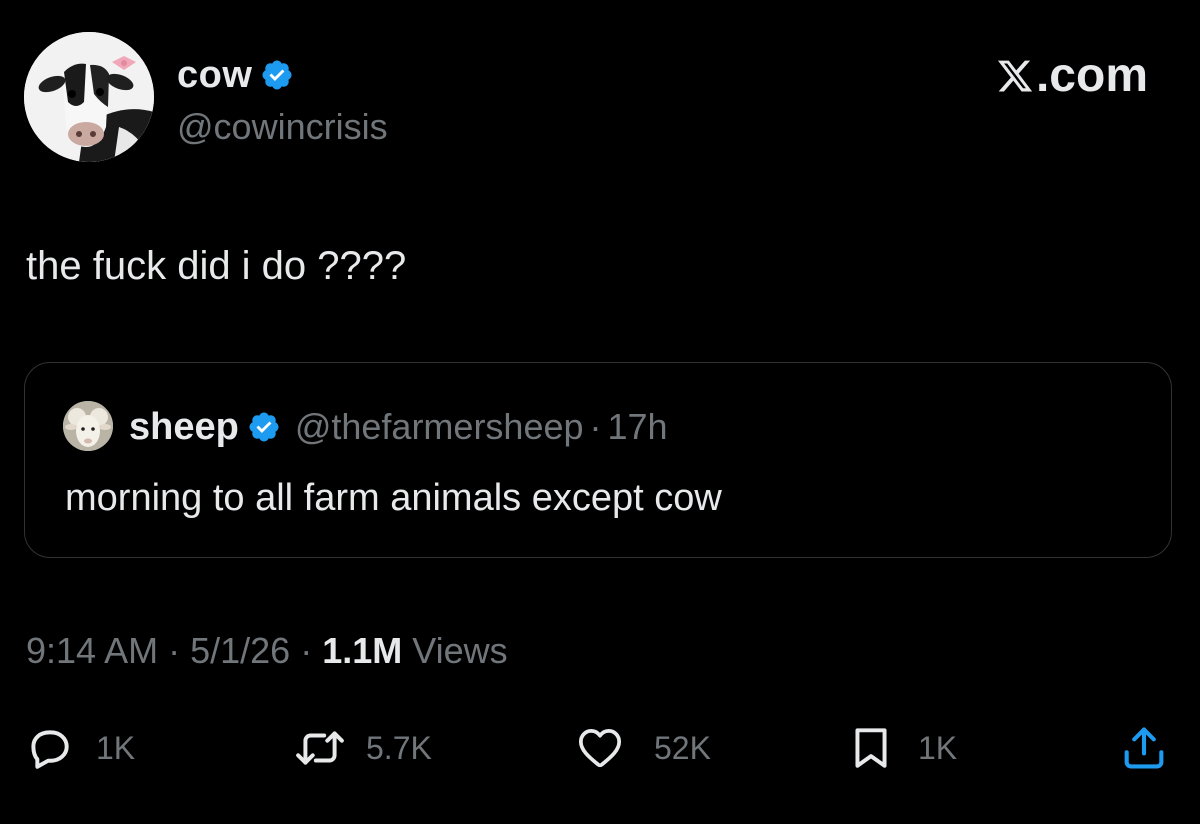 This screenshot has width=1200, height=824. I want to click on author-handle: @cowincrisis, so click(282, 127).